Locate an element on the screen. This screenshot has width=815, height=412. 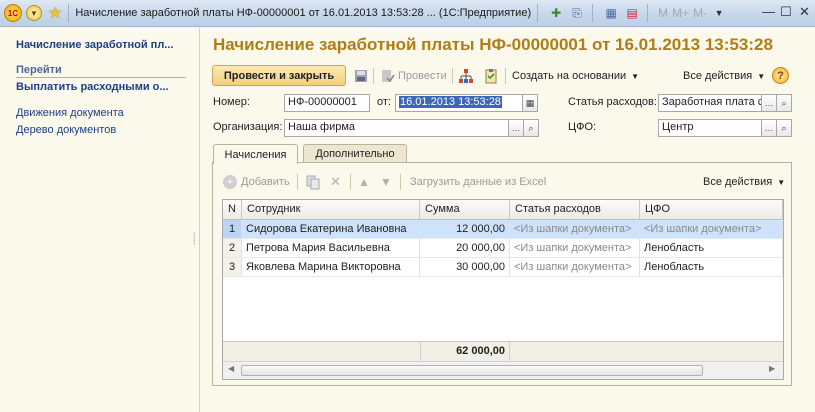
help-button: ? is located at coordinates (780, 75).